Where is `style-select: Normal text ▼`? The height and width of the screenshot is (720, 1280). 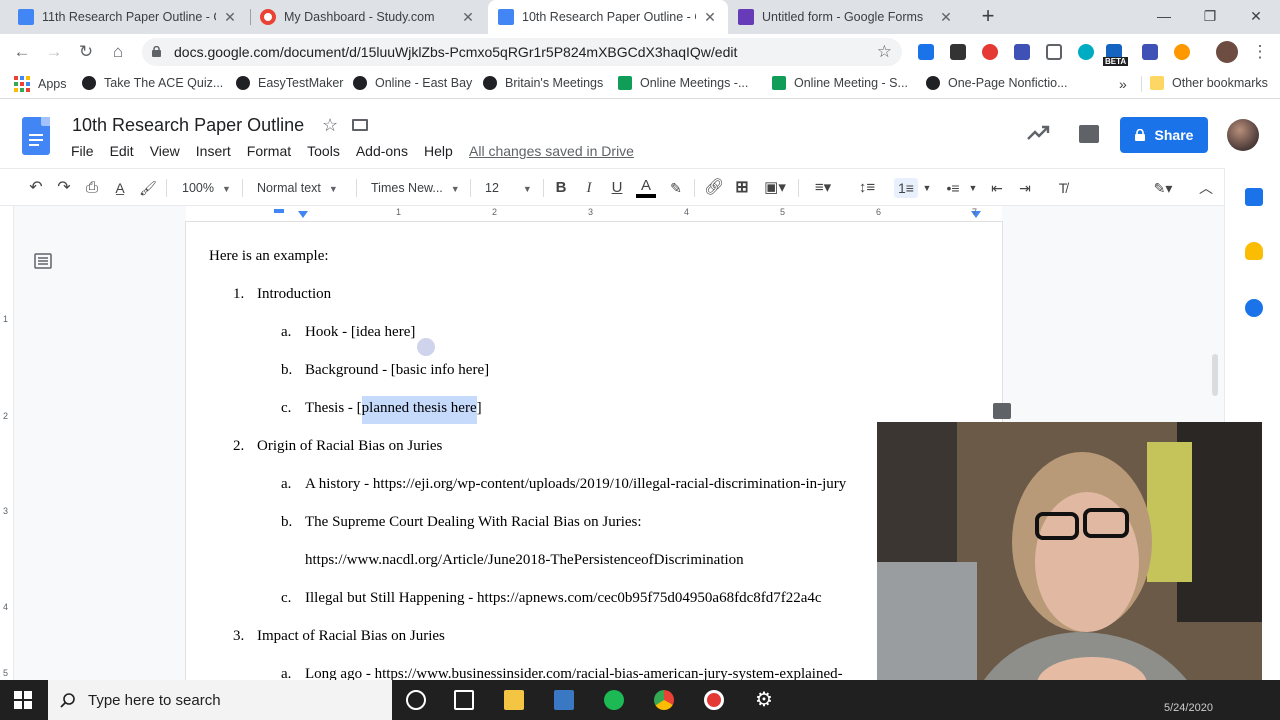
style-select: Normal text ▼ is located at coordinates (297, 188).